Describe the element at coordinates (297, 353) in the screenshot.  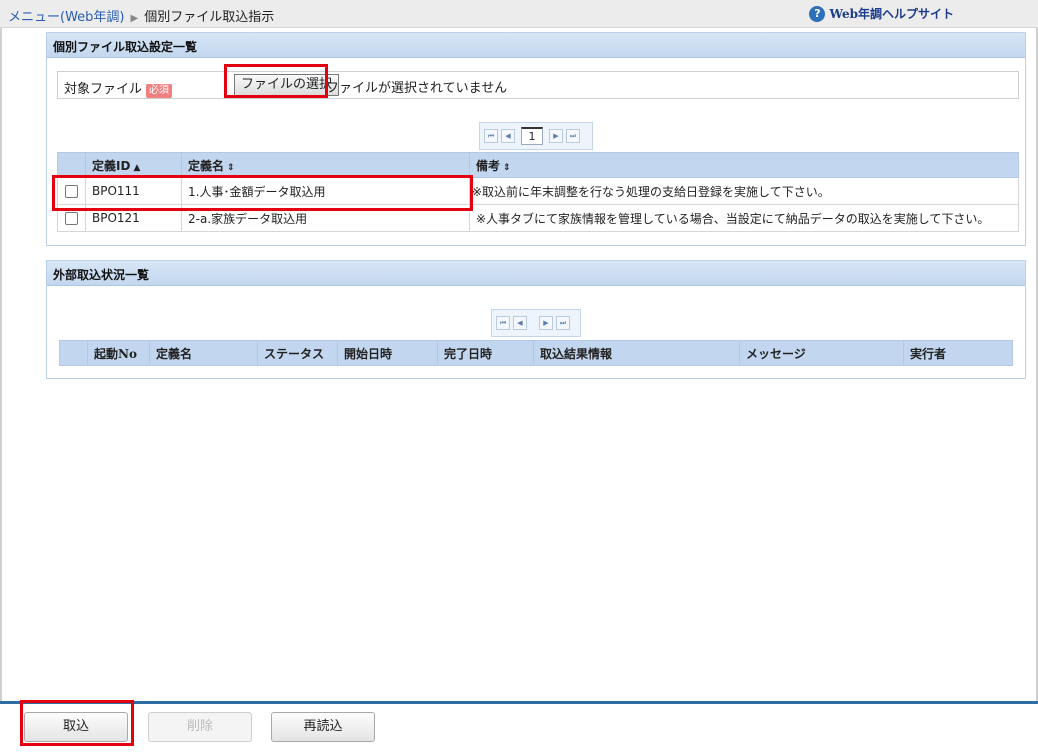
I see `column-header-status: ステータス` at that location.